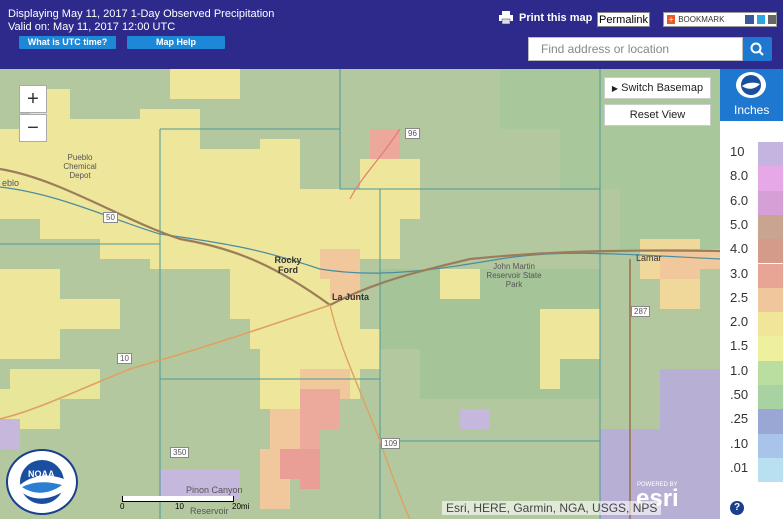 This screenshot has height=519, width=783. What do you see at coordinates (671, 19) in the screenshot?
I see `bookmark-plus-icon: +` at bounding box center [671, 19].